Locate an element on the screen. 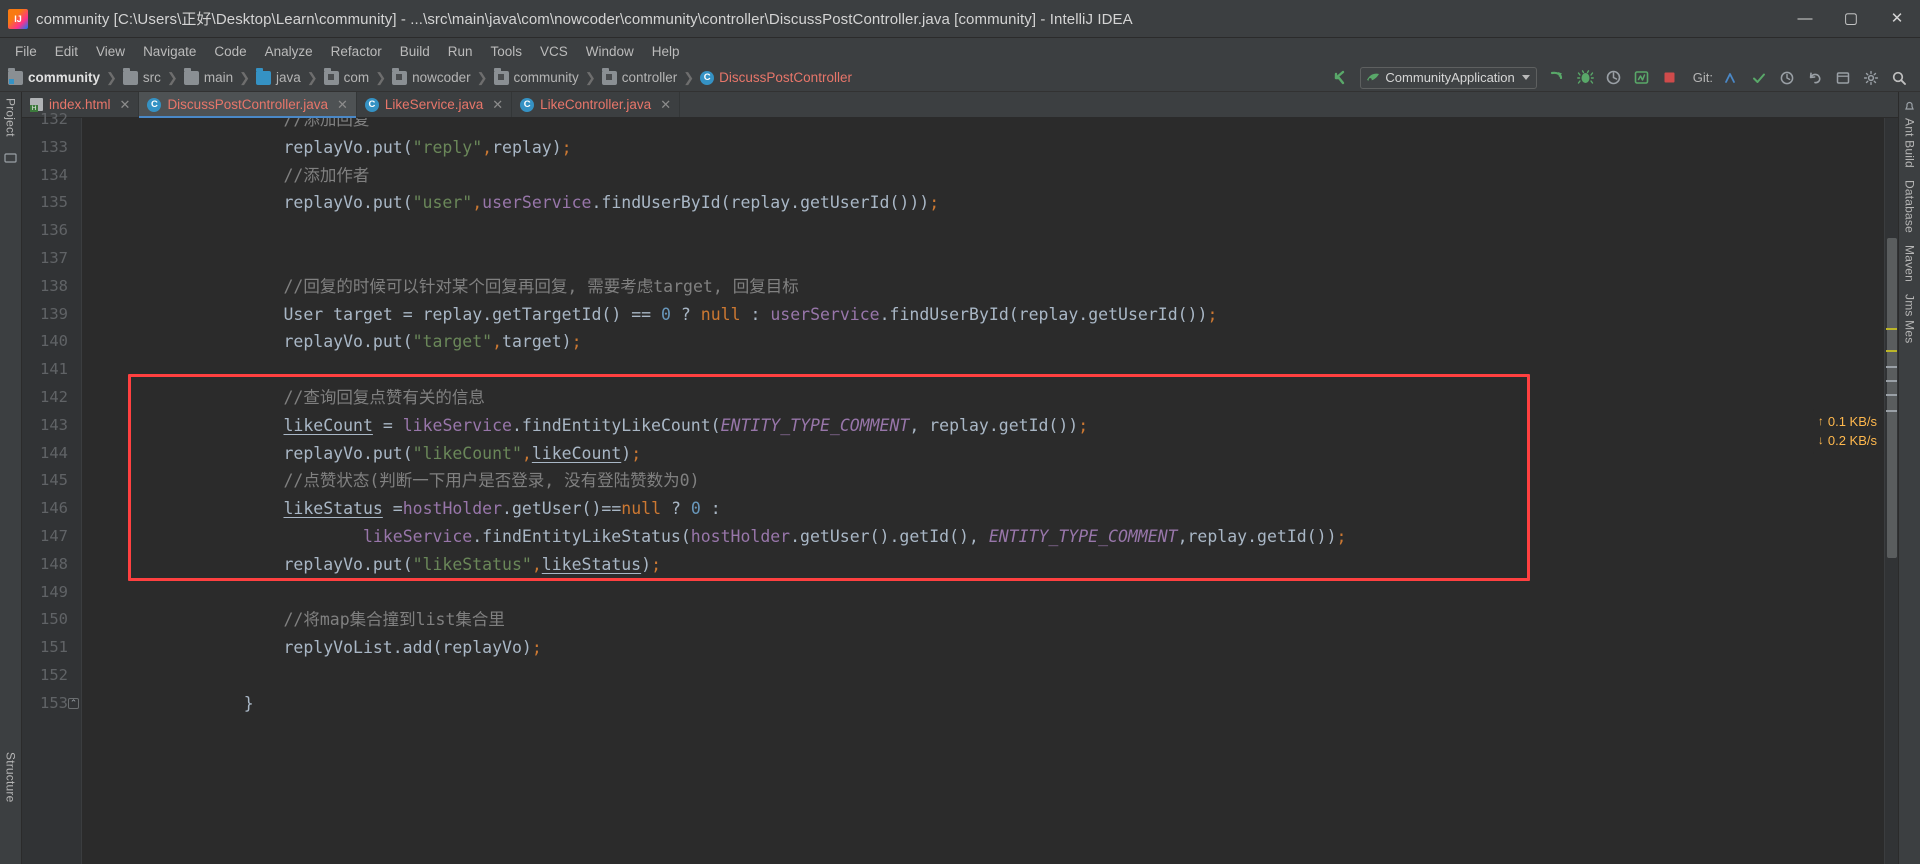 The height and width of the screenshot is (864, 1920). folder-icon is located at coordinates (191, 76).